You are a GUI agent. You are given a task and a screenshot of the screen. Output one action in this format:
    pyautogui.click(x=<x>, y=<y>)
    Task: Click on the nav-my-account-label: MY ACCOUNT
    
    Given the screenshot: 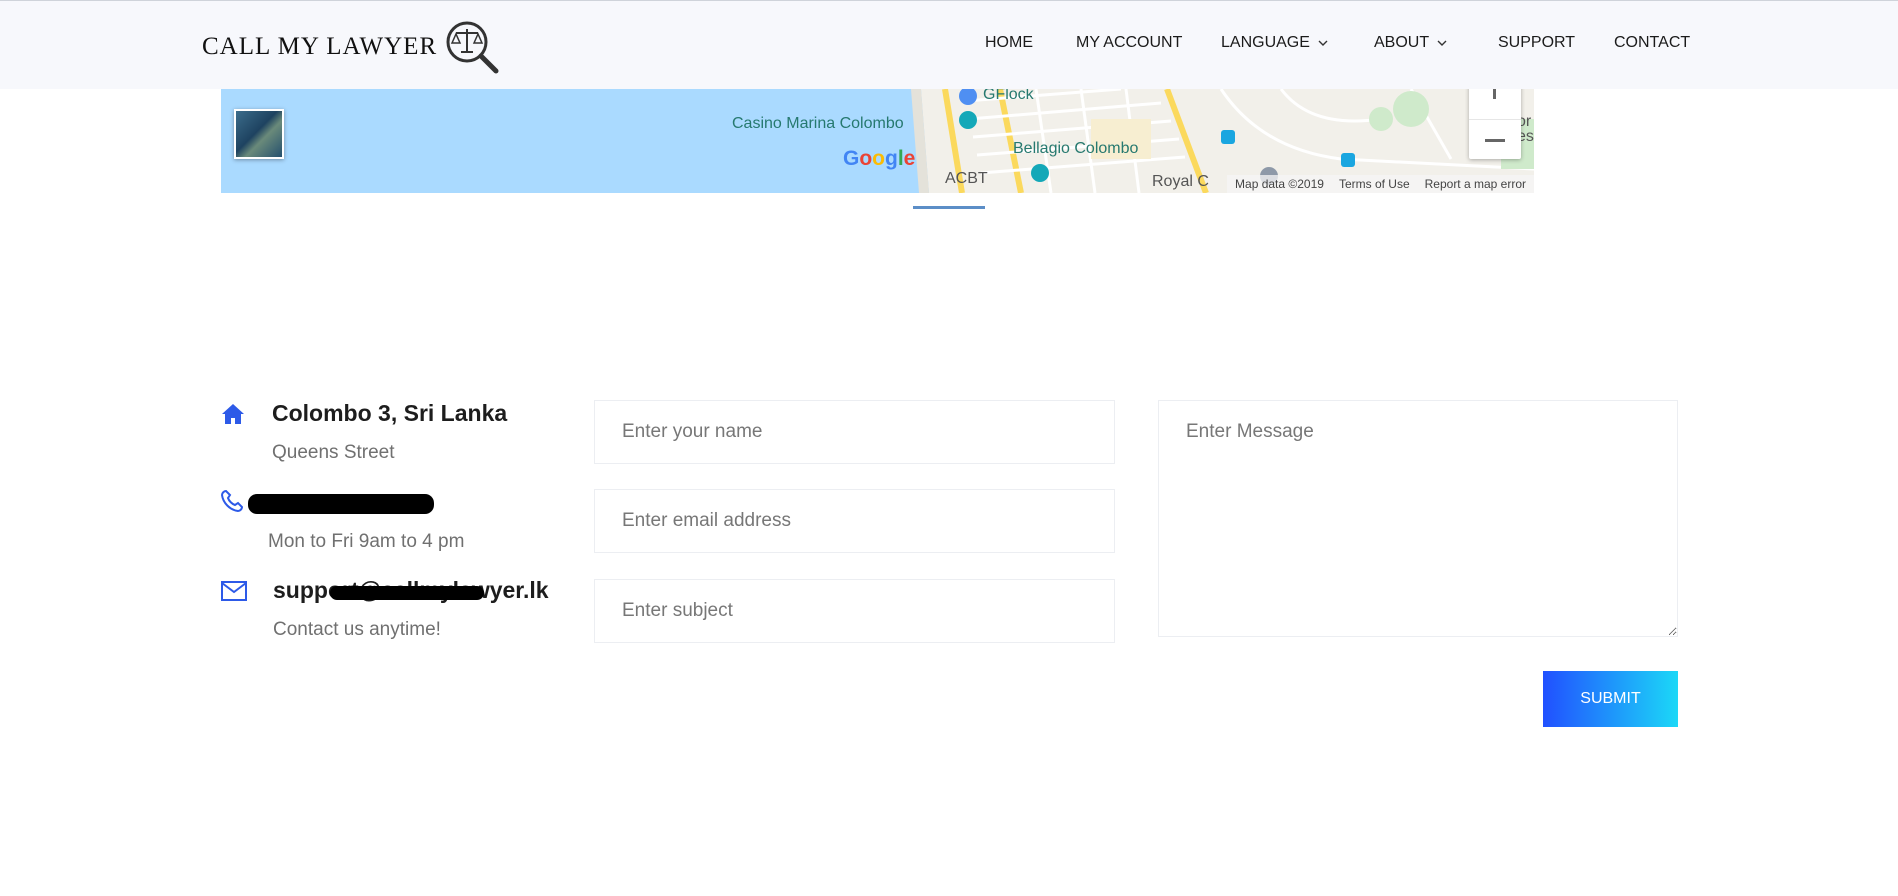 What is the action you would take?
    pyautogui.click(x=1129, y=42)
    